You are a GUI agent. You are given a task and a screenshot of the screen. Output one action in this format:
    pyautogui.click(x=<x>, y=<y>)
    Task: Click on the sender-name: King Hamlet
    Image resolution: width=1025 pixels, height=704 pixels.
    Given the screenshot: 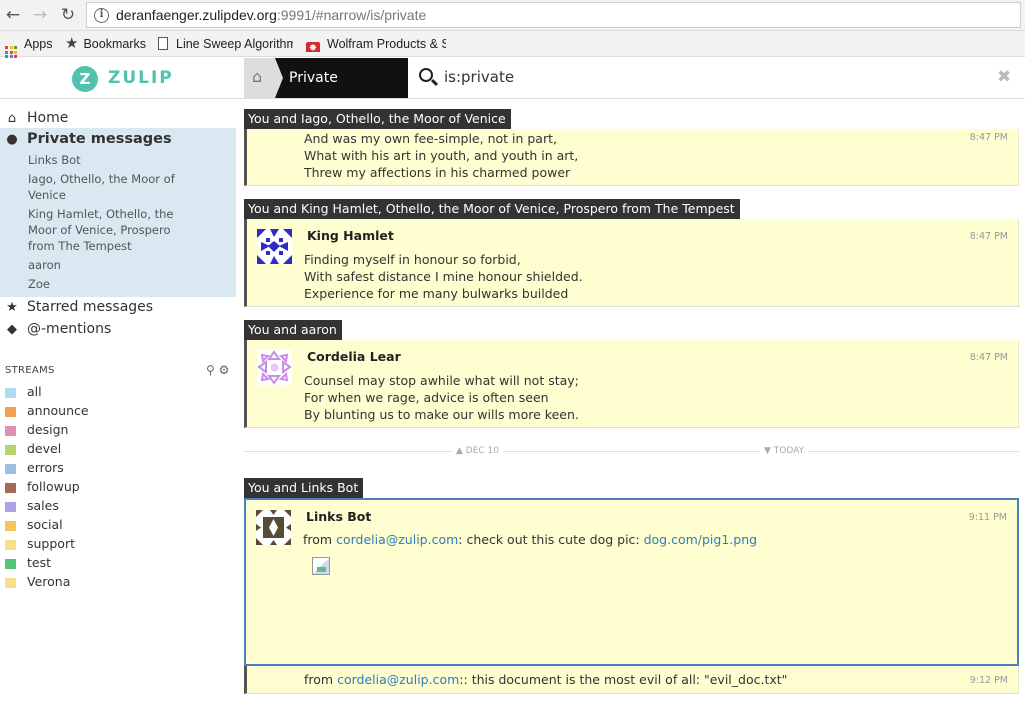 What is the action you would take?
    pyautogui.click(x=350, y=235)
    